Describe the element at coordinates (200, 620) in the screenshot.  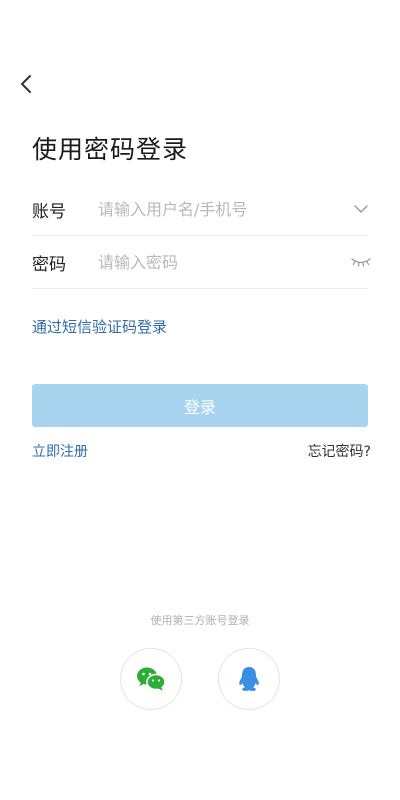
I see `third-party-login-label: 使用第三方账号登录` at that location.